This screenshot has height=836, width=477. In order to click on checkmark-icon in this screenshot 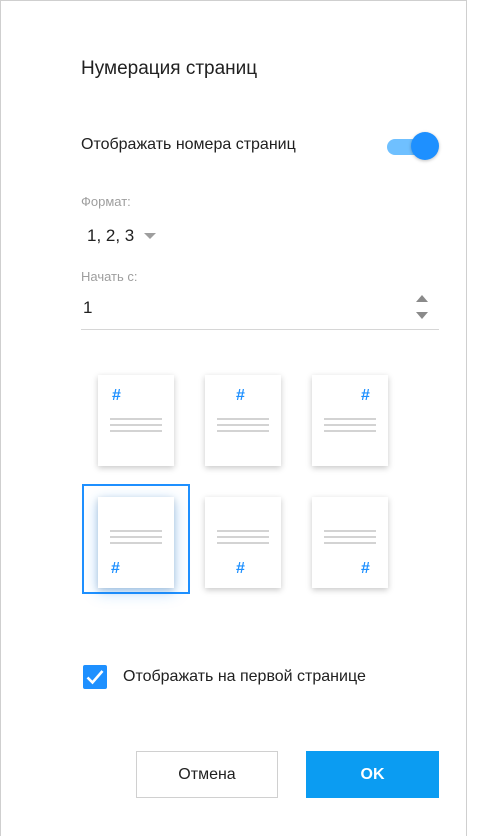, I will do `click(95, 677)`.